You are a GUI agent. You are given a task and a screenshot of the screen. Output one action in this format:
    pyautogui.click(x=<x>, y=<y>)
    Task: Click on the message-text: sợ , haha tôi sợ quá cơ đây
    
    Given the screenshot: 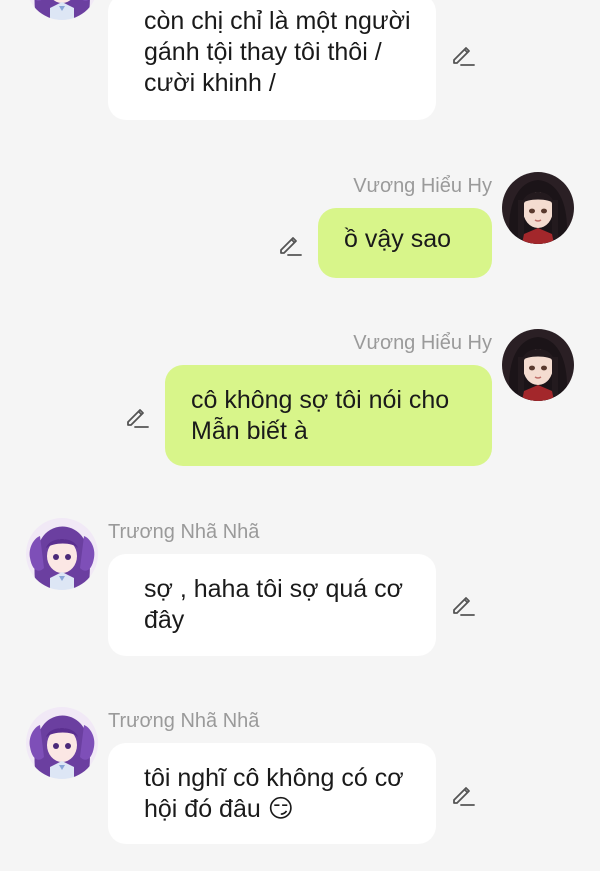 What is the action you would take?
    pyautogui.click(x=274, y=604)
    